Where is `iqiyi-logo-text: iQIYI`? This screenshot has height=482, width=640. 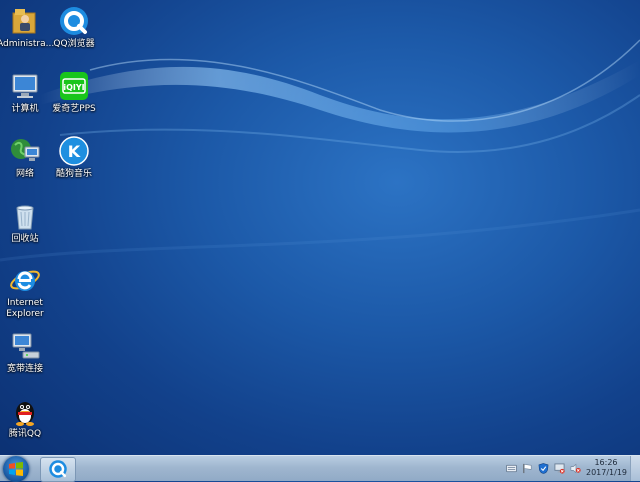
iqiyi-logo-text: iQIYI is located at coordinates (73, 87).